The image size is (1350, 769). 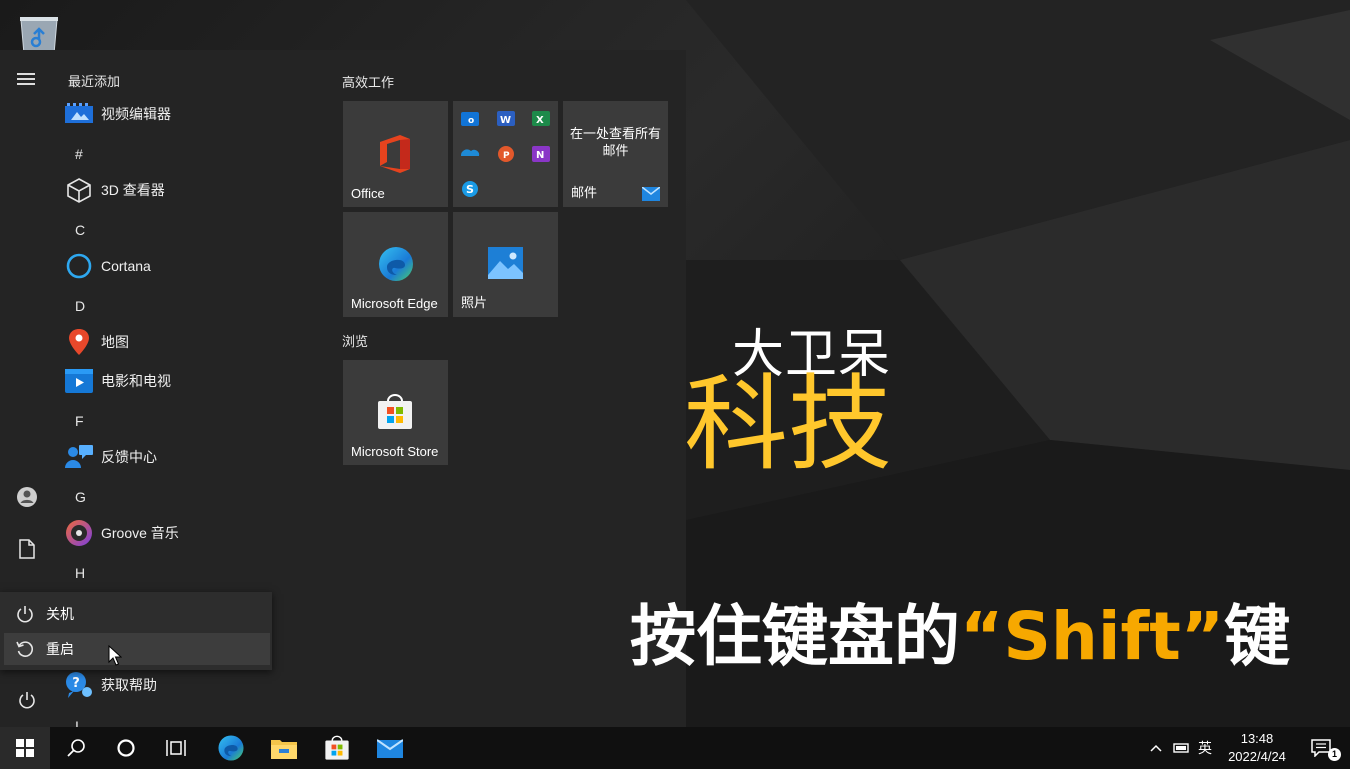 I want to click on taskbar-clock: 13:48 2022/4/24, so click(x=1257, y=748).